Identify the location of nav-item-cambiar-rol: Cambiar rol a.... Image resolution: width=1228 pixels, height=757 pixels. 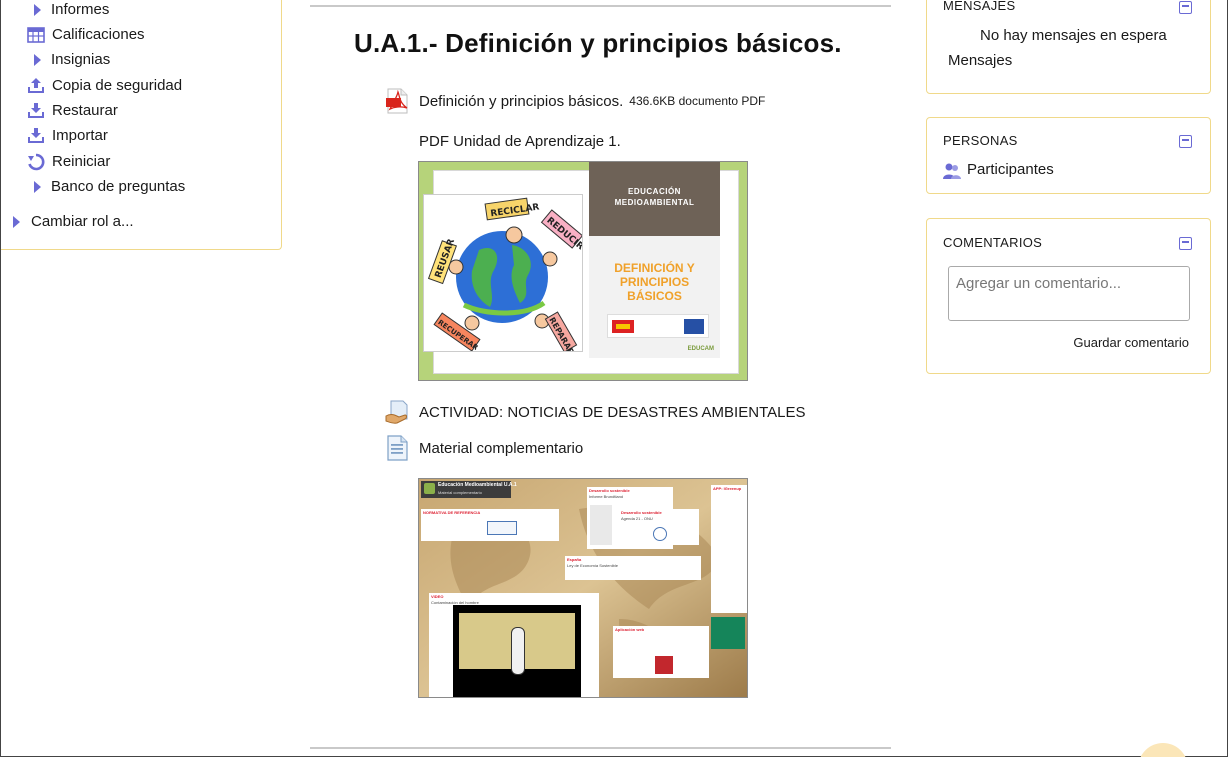
(73, 221).